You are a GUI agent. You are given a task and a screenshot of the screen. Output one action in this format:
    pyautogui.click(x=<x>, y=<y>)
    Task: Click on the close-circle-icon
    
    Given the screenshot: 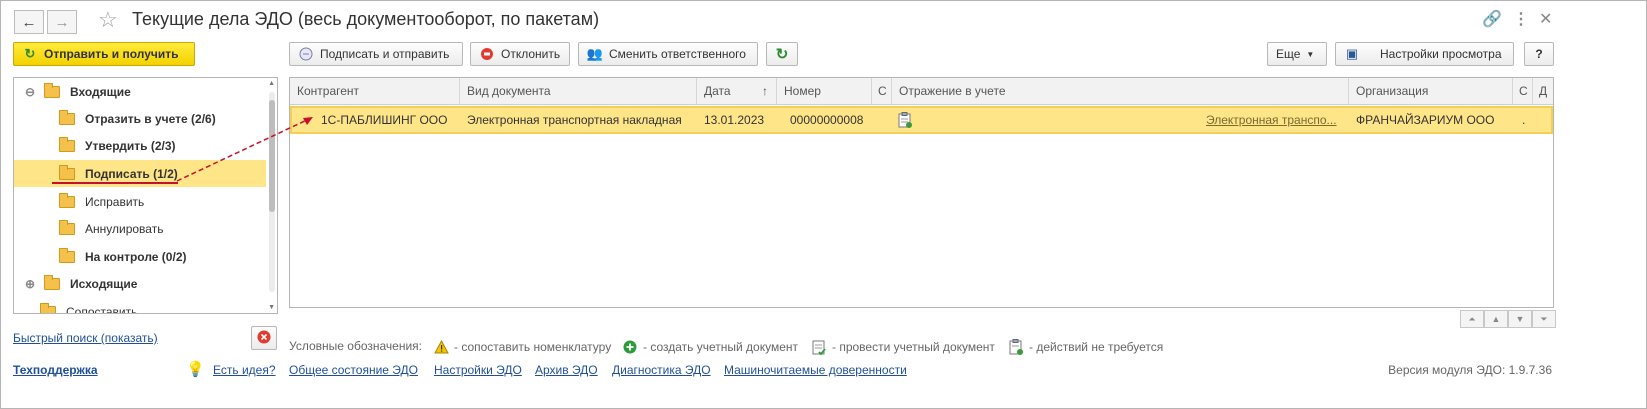 What is the action you would take?
    pyautogui.click(x=264, y=338)
    